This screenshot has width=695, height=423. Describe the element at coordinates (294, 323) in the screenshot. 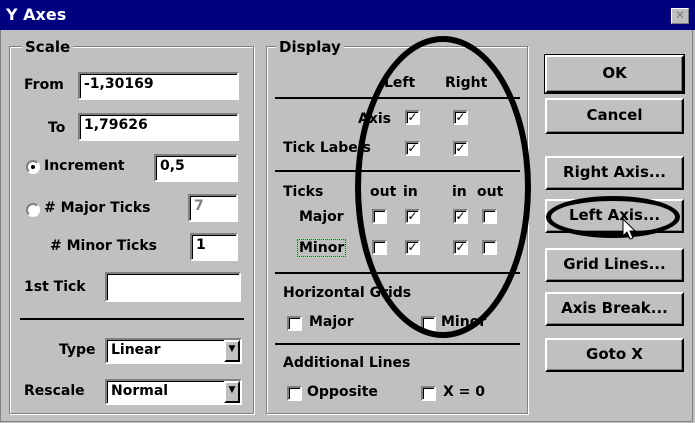

I see `hgrid-major-checkbox` at that location.